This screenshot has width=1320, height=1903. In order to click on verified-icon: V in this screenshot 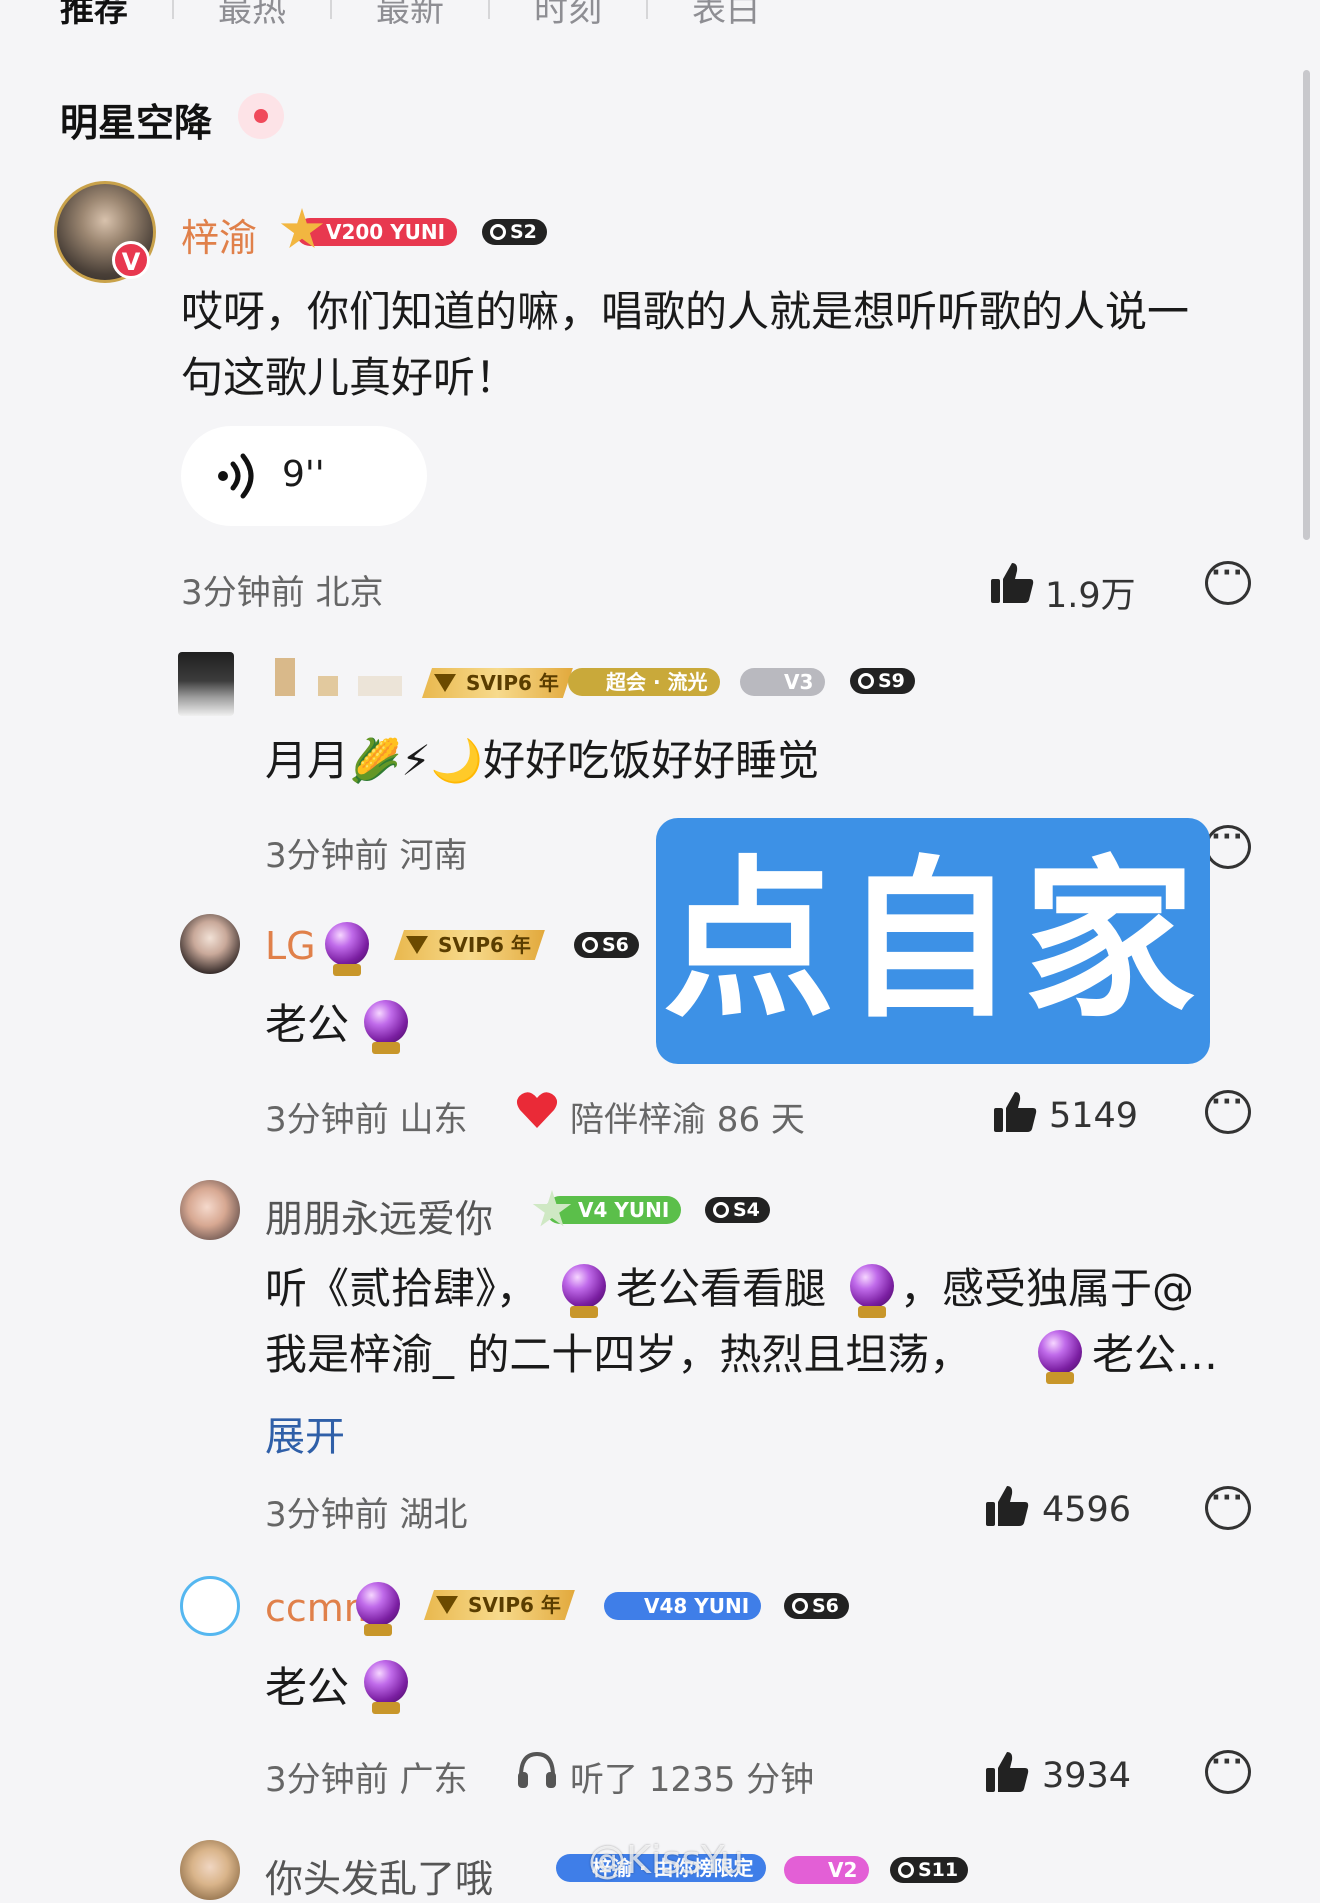, I will do `click(131, 260)`.